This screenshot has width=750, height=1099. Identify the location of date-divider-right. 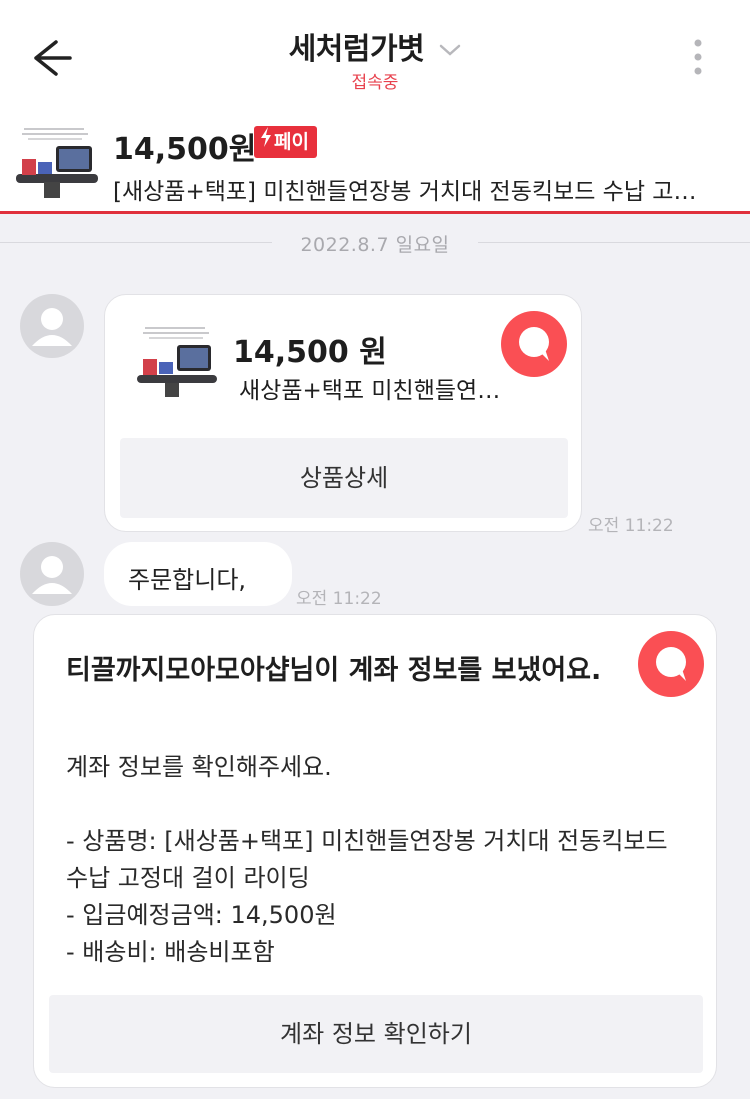
(614, 242).